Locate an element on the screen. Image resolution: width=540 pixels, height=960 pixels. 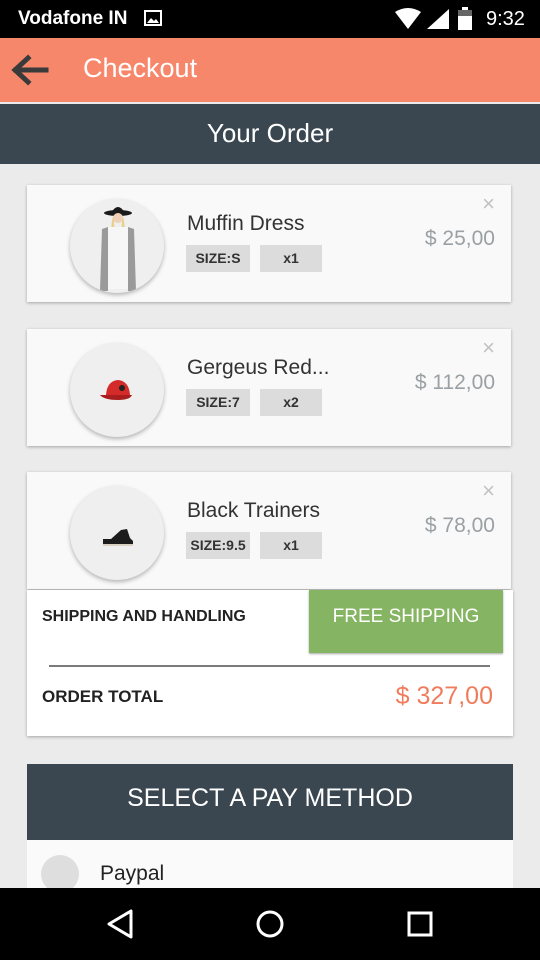
app-bar: Checkout is located at coordinates (270, 70).